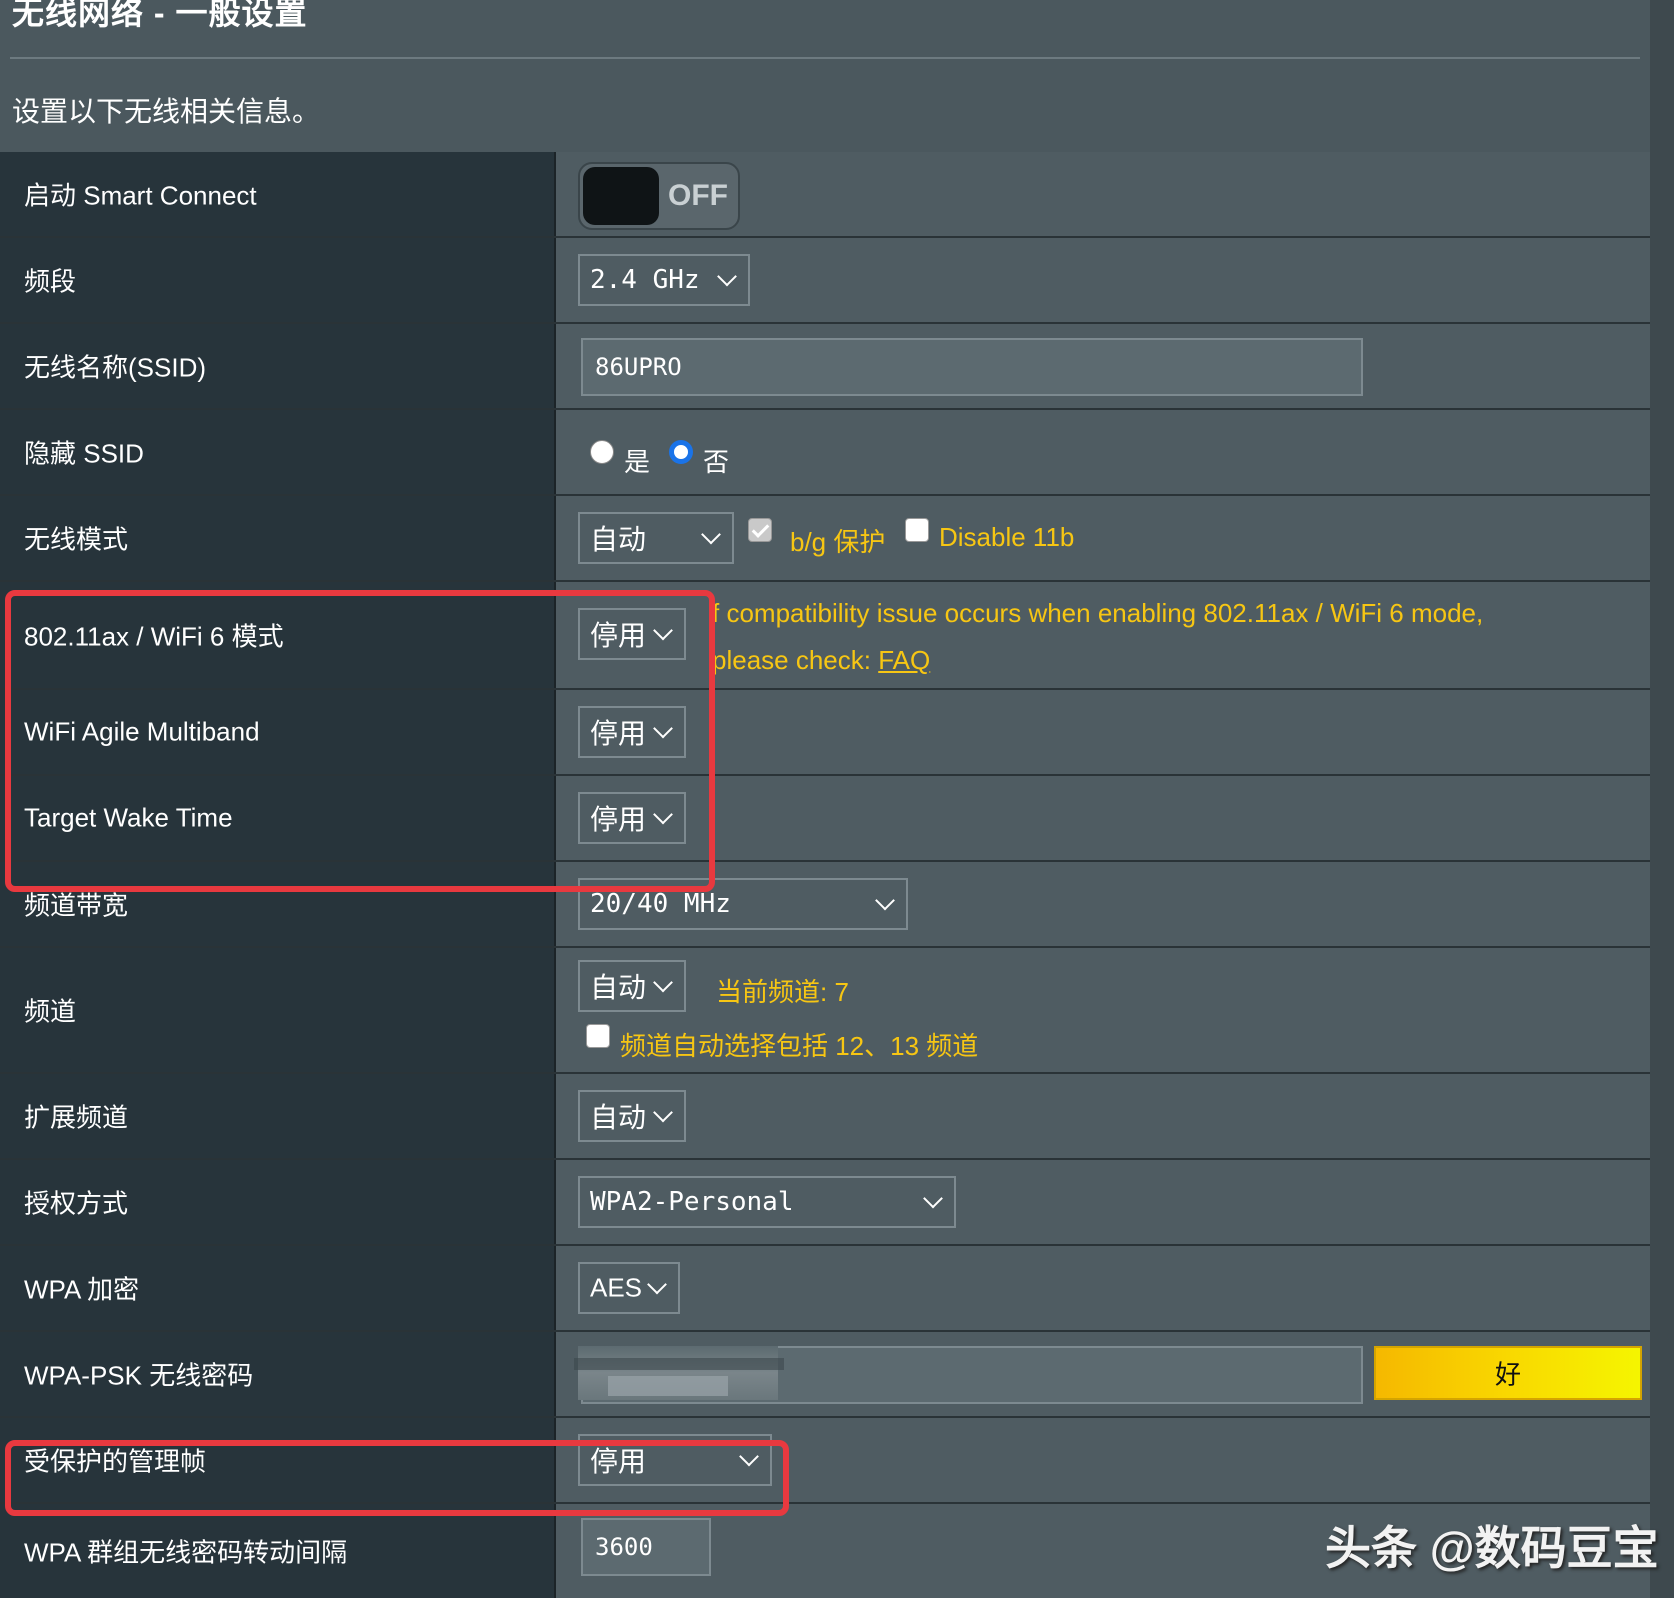 The image size is (1674, 1598). I want to click on row-bandwidth: 频道带宽 20/40 MHz, so click(825, 905).